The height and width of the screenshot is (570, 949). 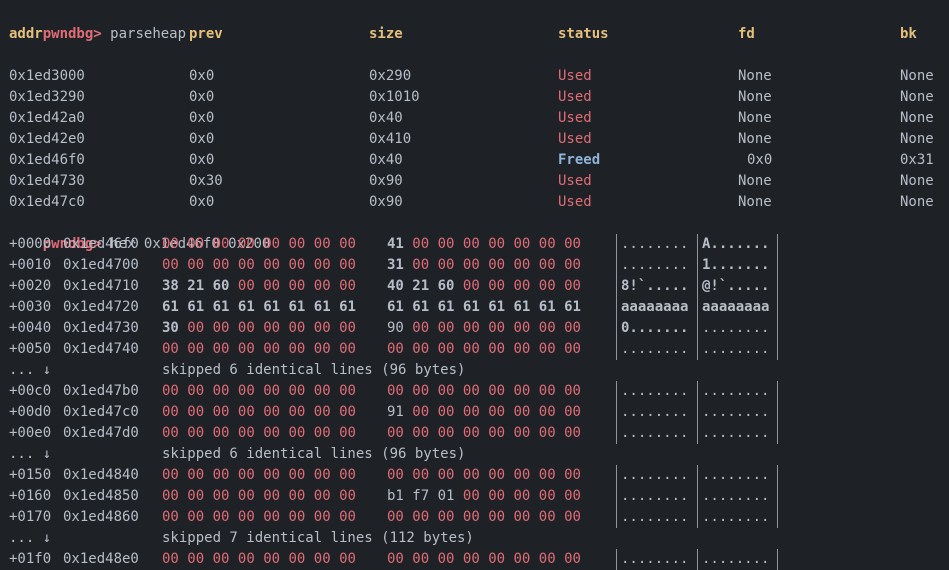 I want to click on hex-byte: 01, so click(x=450, y=496).